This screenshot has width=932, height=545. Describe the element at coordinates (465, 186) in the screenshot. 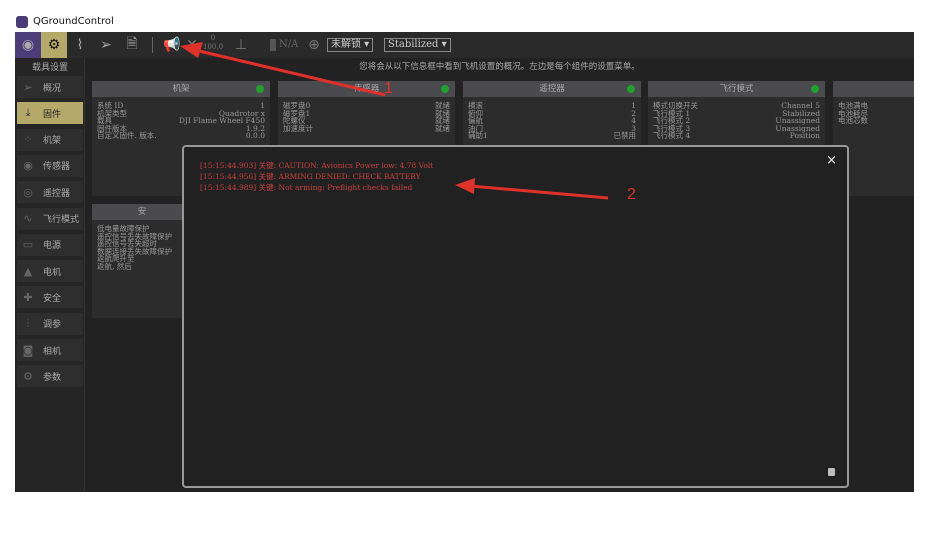

I see `arrow-2-head` at that location.